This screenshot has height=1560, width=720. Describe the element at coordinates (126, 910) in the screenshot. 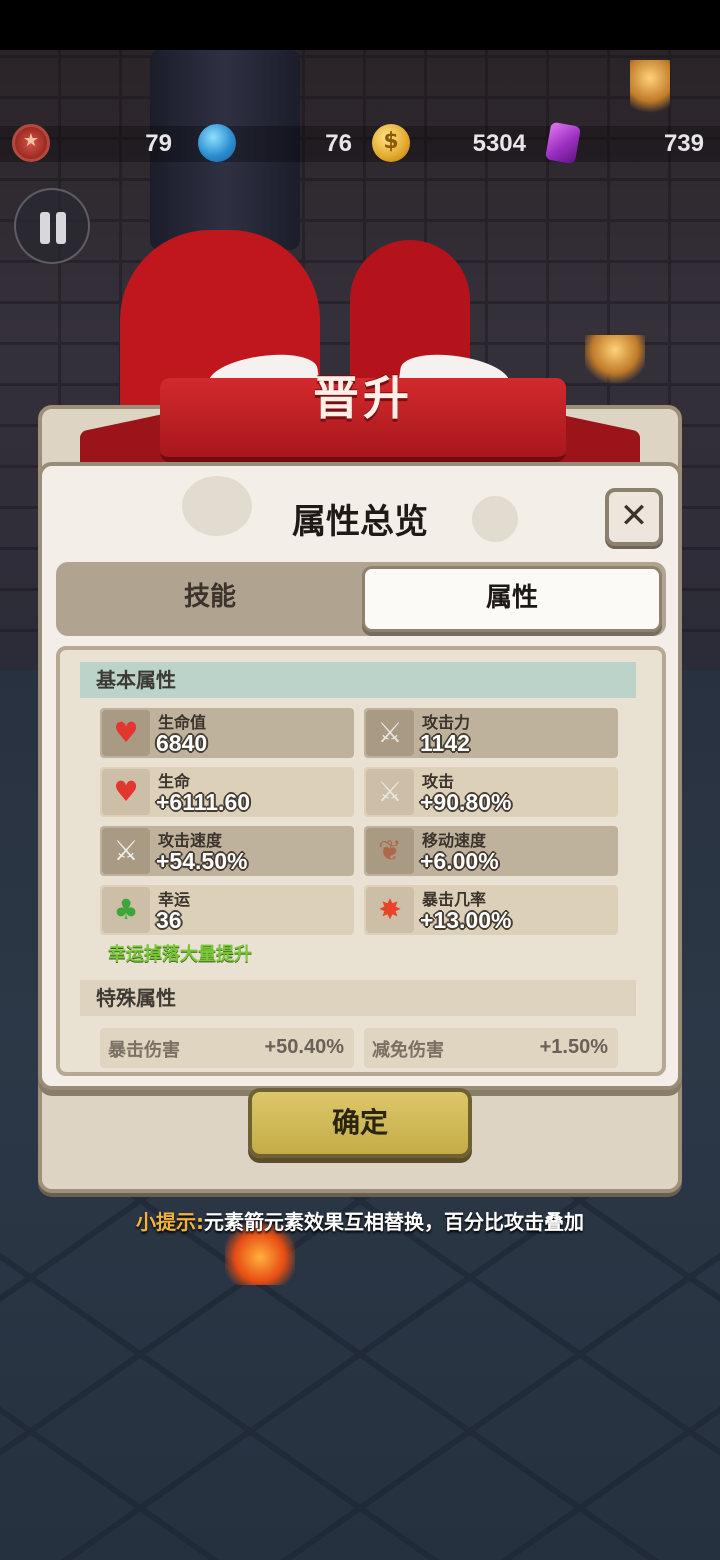

I see `clover-icon: ♣` at that location.